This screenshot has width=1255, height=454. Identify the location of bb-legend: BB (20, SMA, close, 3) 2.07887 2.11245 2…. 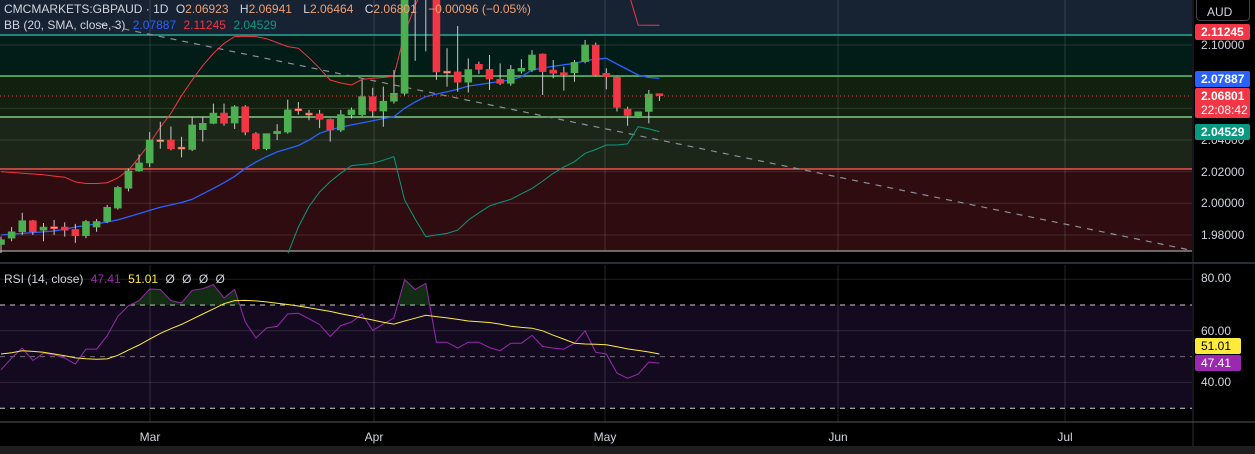
(142, 25).